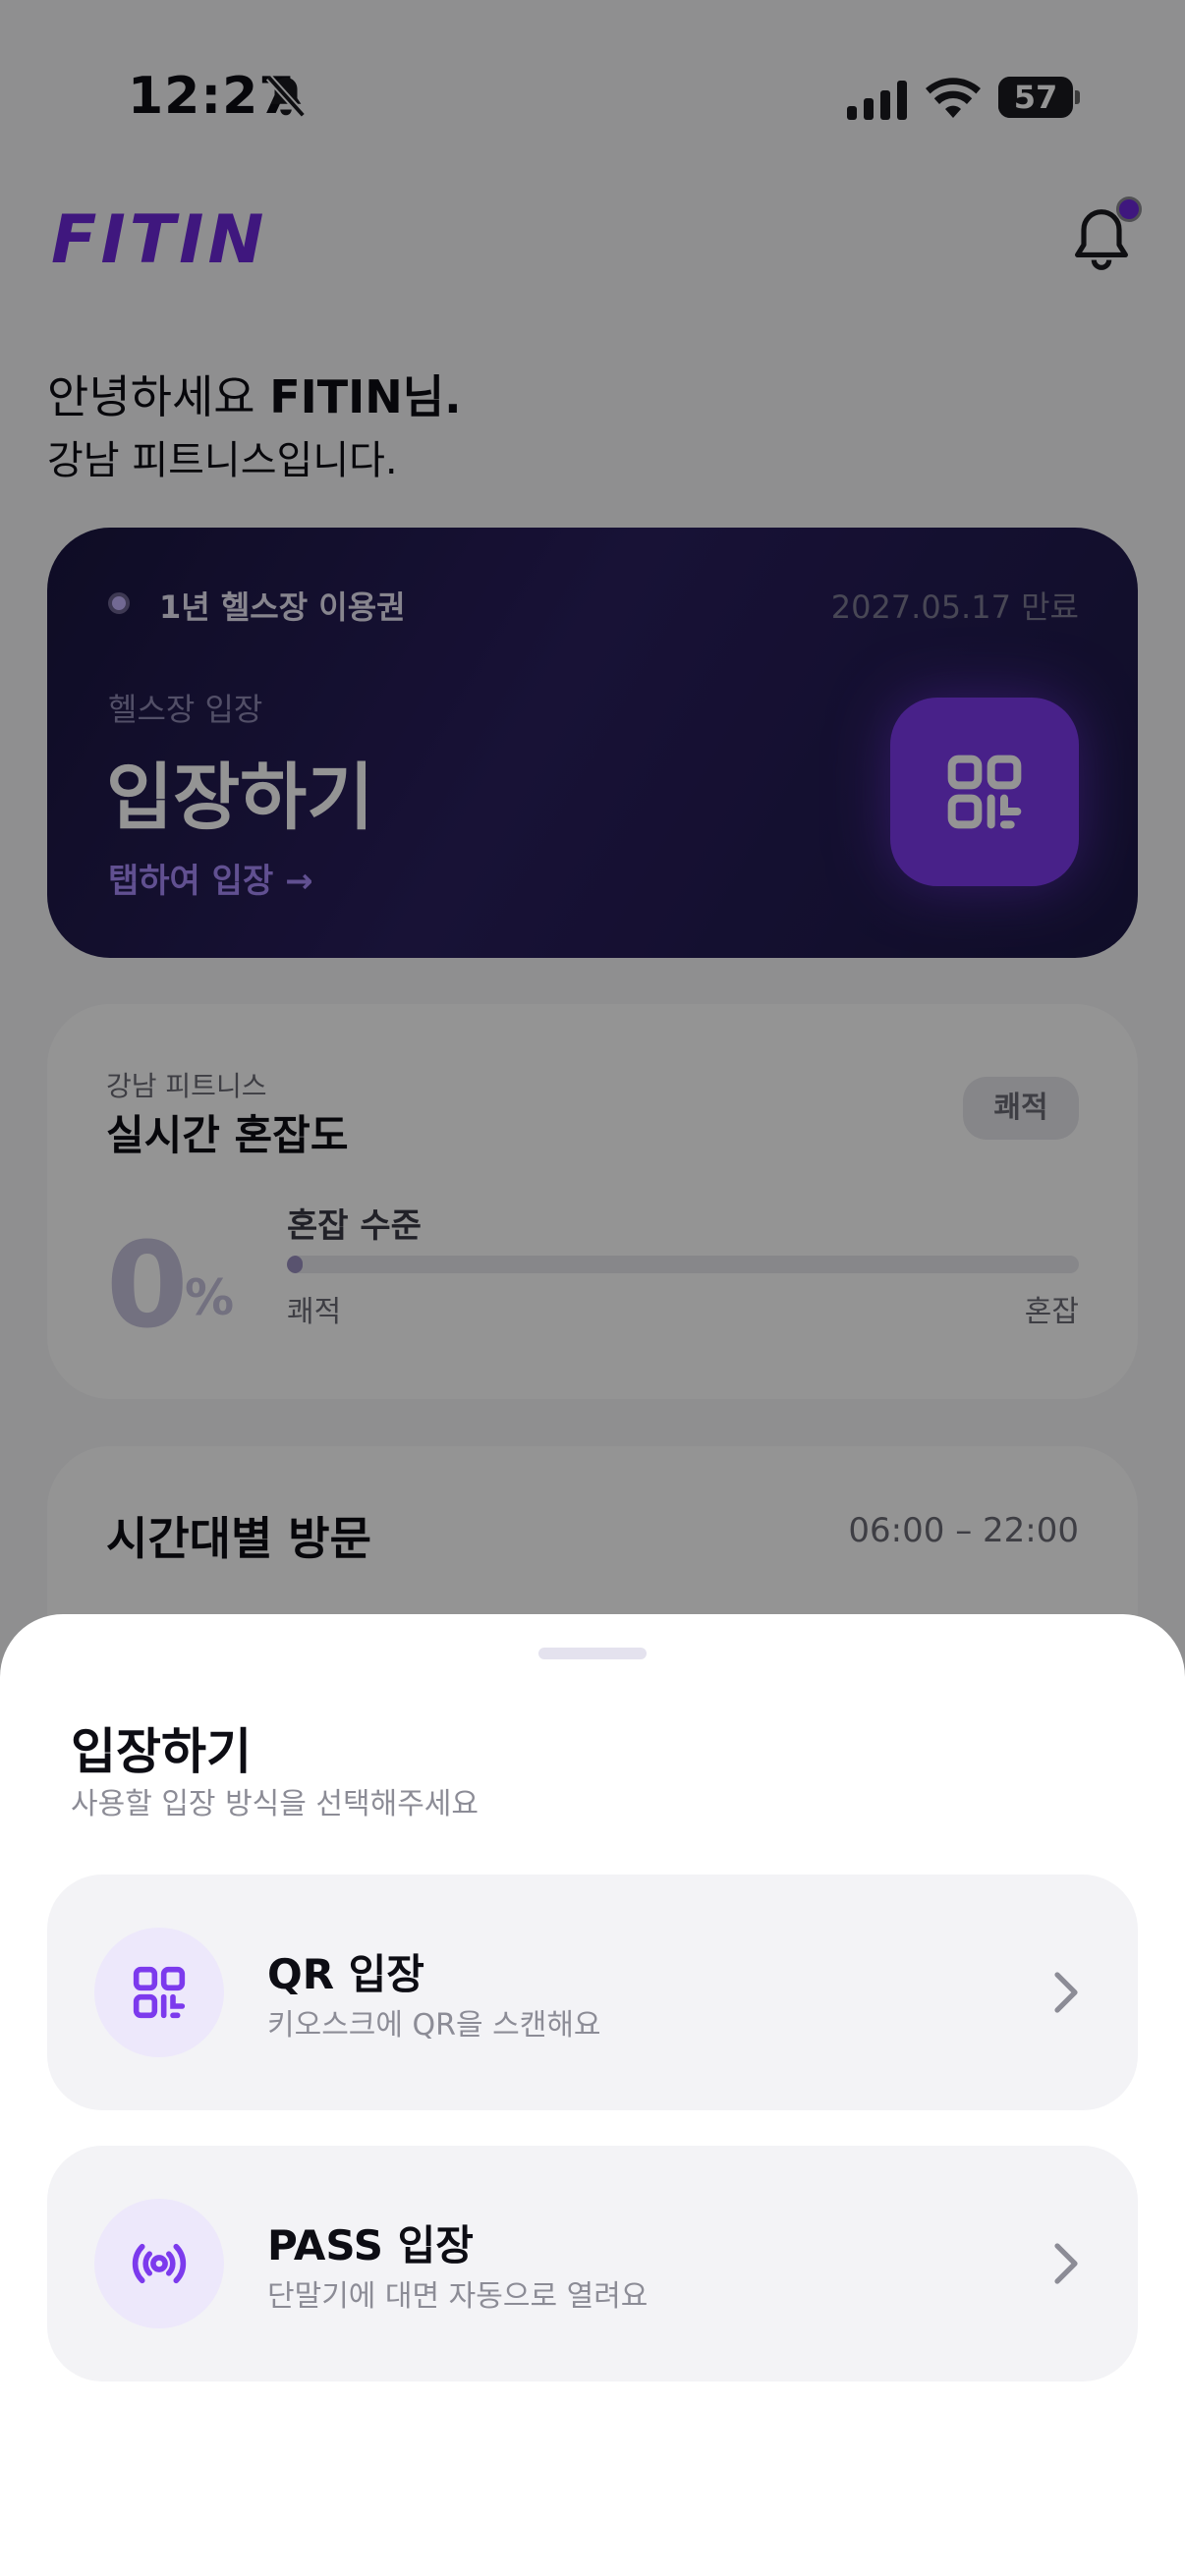 The image size is (1185, 2576). What do you see at coordinates (592, 2263) in the screenshot?
I see `pass-entry-option: PASS 입장 단말기에 대면 자동으로 열려요` at bounding box center [592, 2263].